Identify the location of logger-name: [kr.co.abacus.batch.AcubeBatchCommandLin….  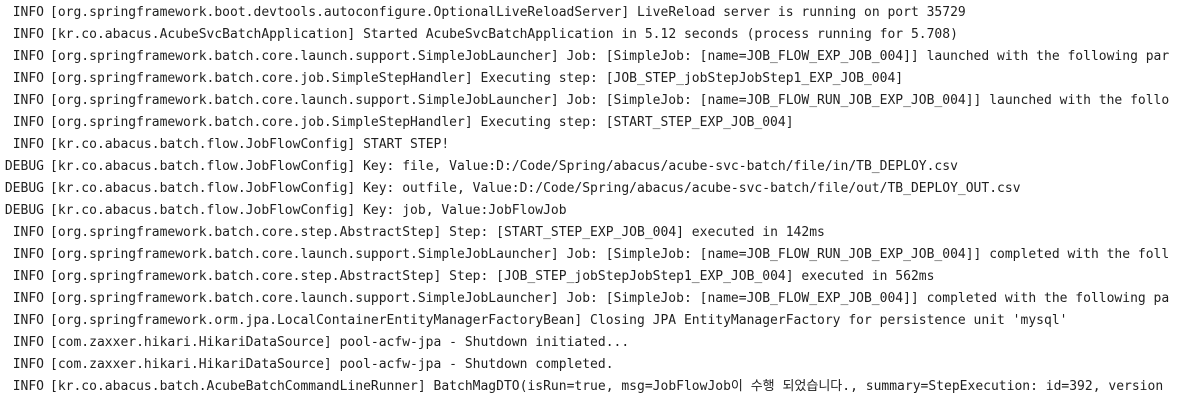
(238, 386).